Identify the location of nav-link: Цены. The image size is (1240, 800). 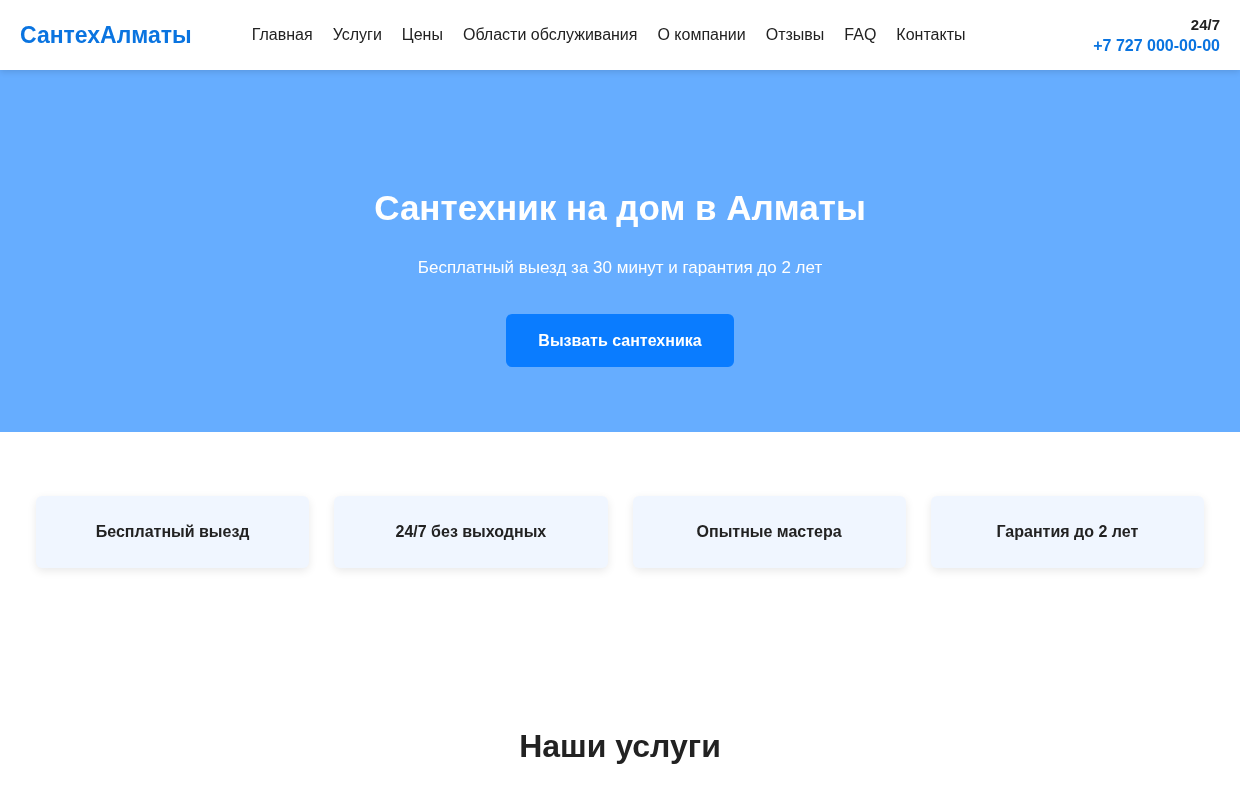
(422, 35).